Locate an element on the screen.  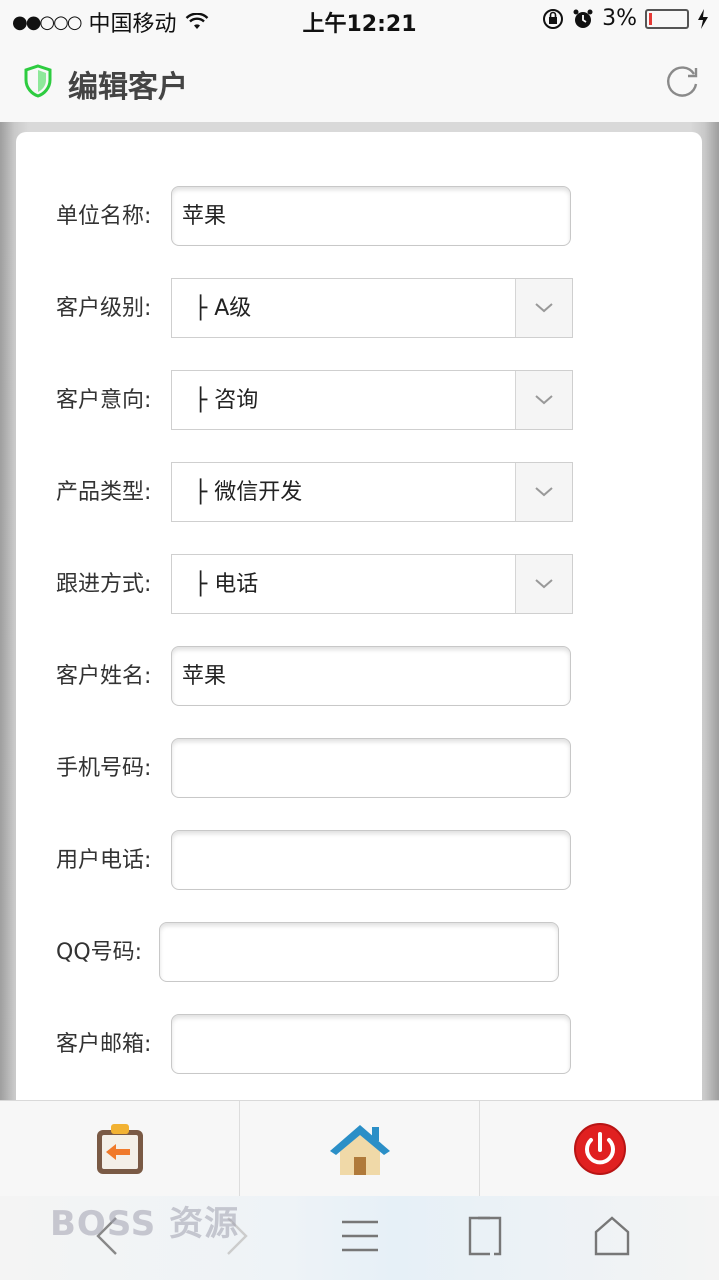
form-row-qq: QQ号码: is located at coordinates (359, 953).